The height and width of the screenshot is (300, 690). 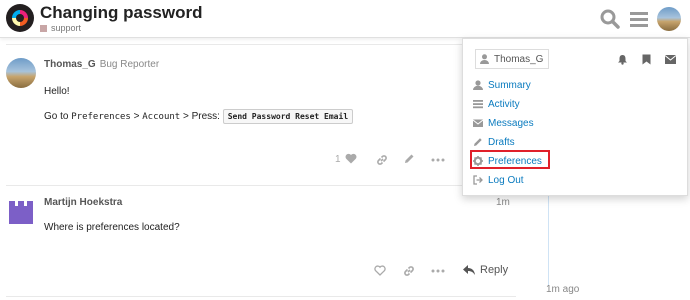 What do you see at coordinates (409, 159) in the screenshot?
I see `edit-pencil-icon` at bounding box center [409, 159].